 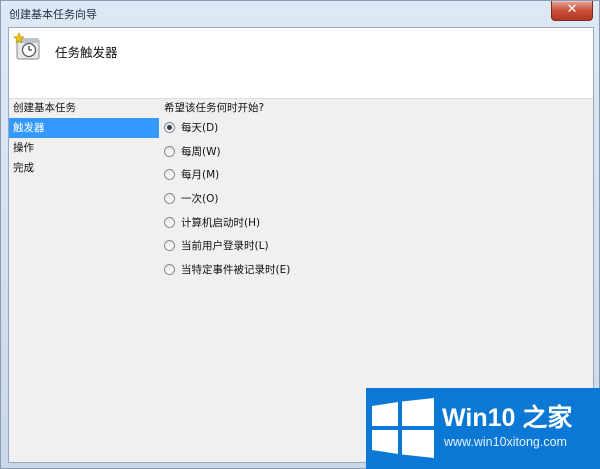 I want to click on radio-option-daily: 每天(D), so click(x=374, y=128).